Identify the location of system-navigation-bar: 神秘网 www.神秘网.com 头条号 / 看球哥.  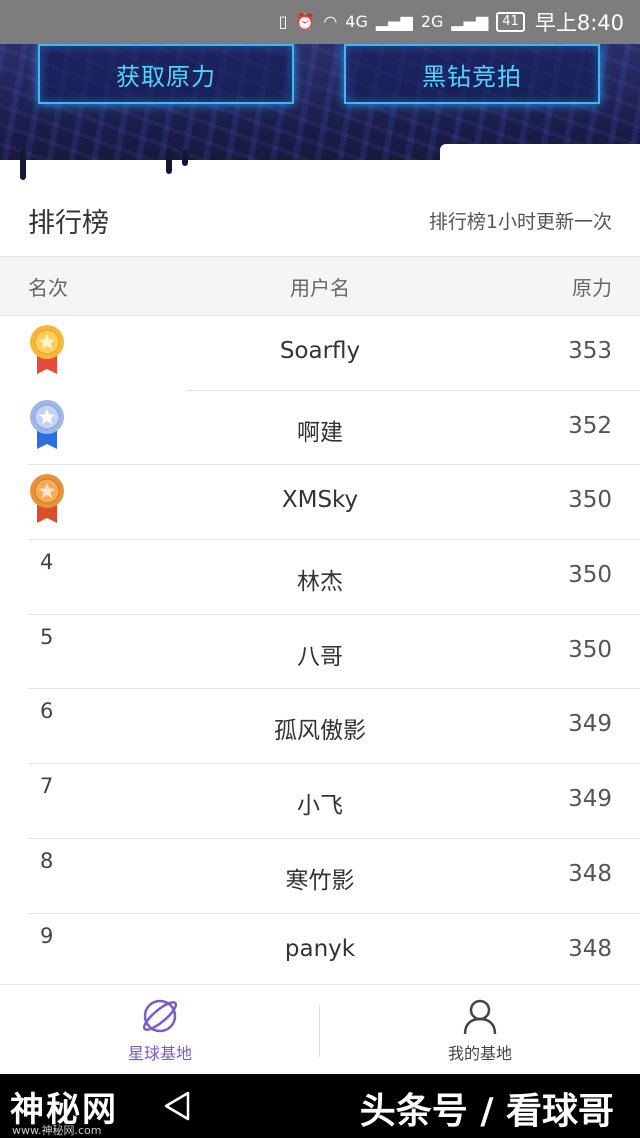
(320, 1106).